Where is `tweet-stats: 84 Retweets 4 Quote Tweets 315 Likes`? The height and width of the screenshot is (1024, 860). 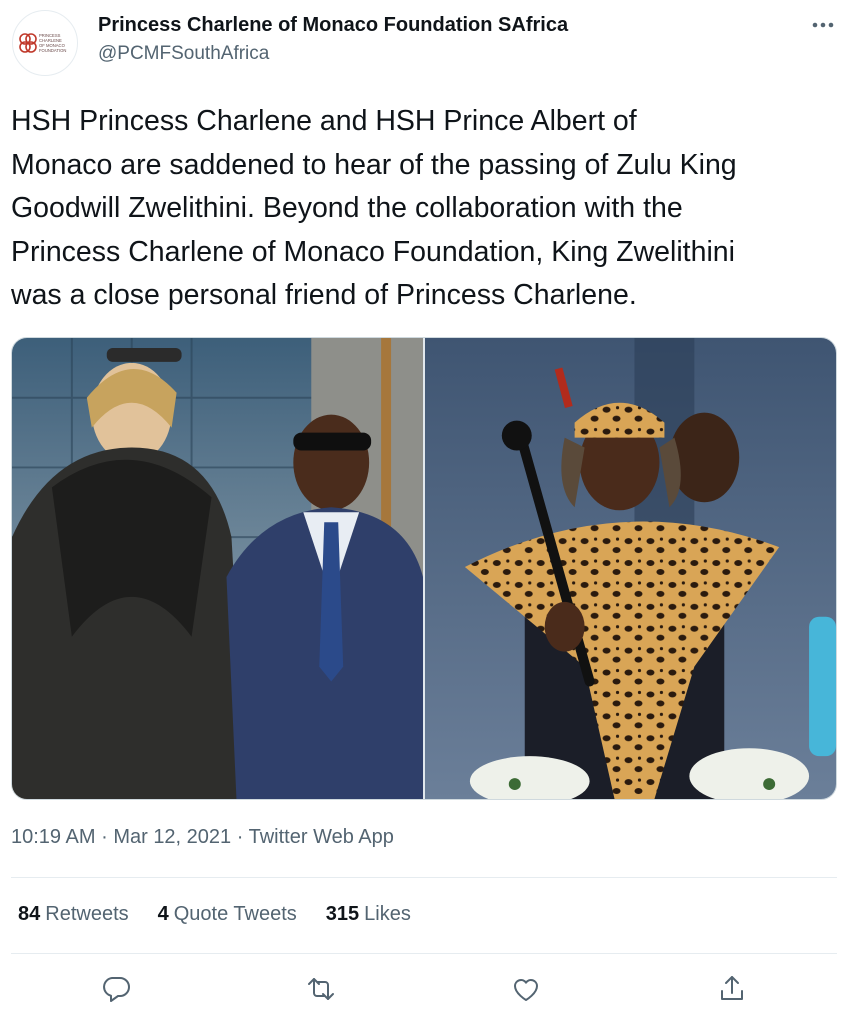 tweet-stats: 84 Retweets 4 Quote Tweets 315 Likes is located at coordinates (229, 914).